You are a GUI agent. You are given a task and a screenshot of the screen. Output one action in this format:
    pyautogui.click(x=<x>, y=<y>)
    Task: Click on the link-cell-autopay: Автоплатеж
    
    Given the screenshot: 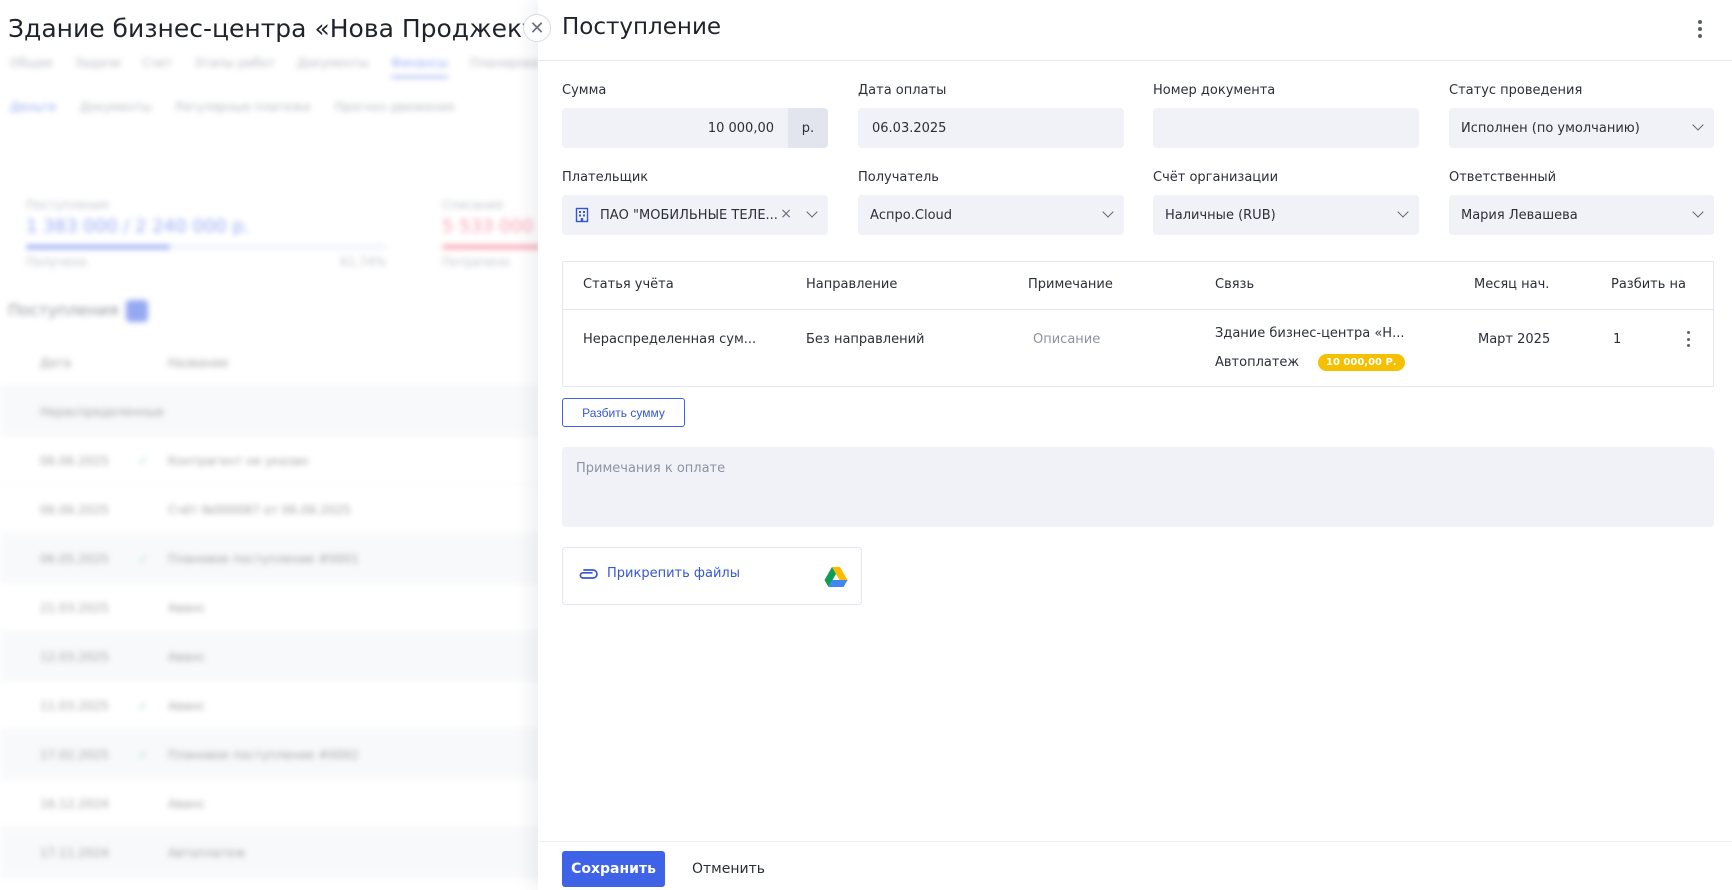 What is the action you would take?
    pyautogui.click(x=1257, y=362)
    